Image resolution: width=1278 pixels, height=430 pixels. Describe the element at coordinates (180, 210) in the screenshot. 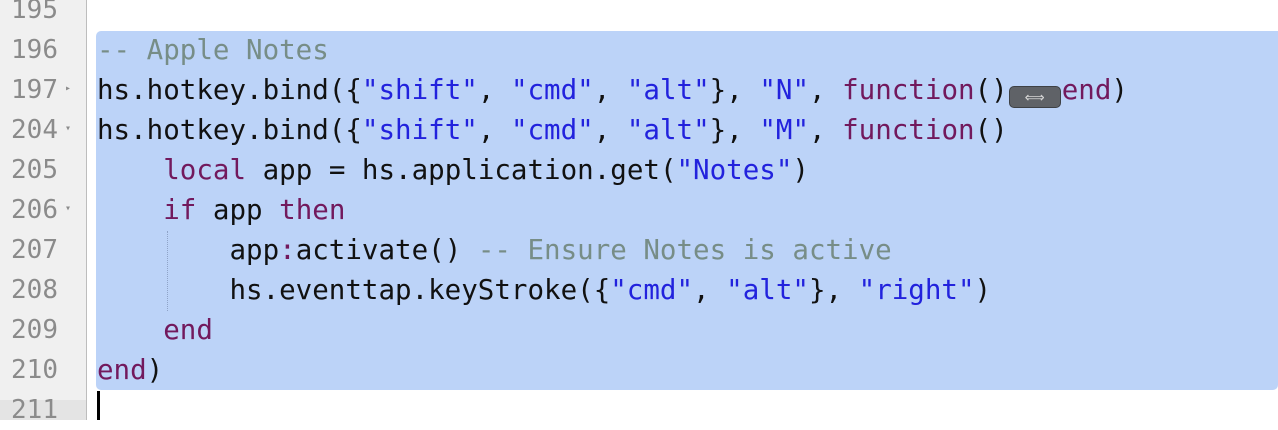

I see `keyword-token: if` at that location.